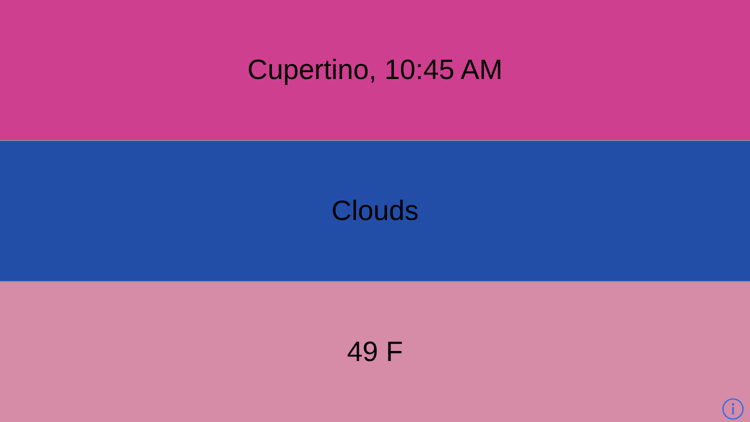 Image resolution: width=750 pixels, height=422 pixels. I want to click on band-text: 49 F, so click(375, 352).